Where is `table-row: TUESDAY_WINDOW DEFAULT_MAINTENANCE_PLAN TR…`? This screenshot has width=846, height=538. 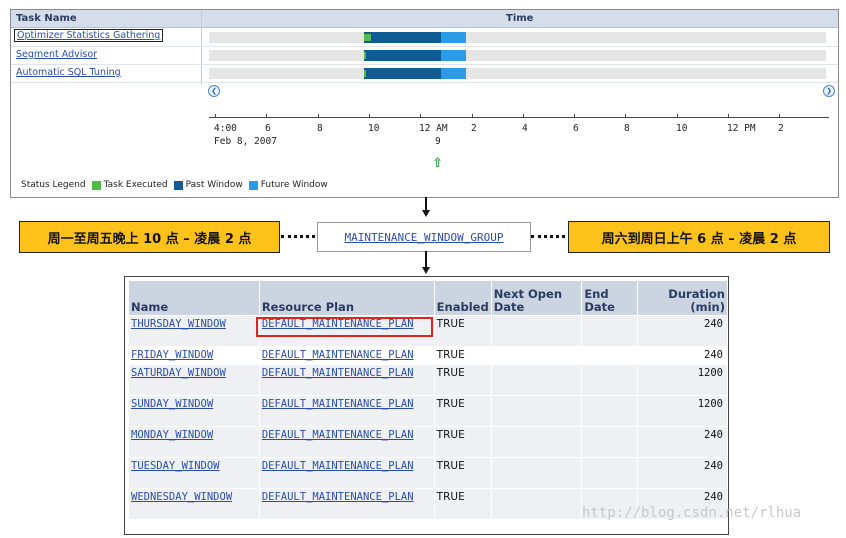
table-row: TUESDAY_WINDOW DEFAULT_MAINTENANCE_PLAN TR… is located at coordinates (428, 473).